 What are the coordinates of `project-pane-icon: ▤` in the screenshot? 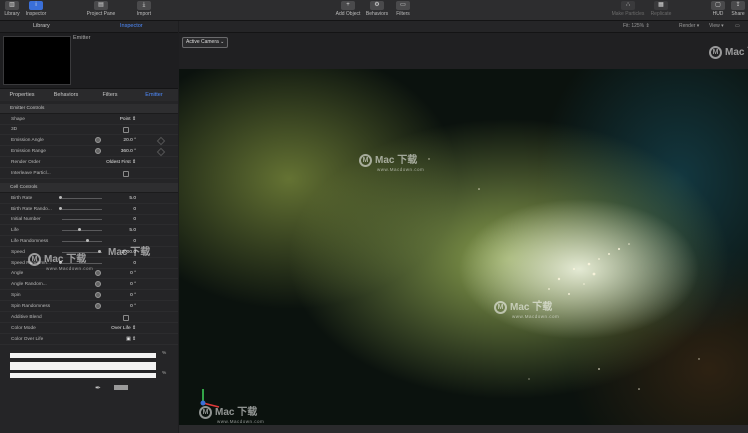 It's located at (101, 5).